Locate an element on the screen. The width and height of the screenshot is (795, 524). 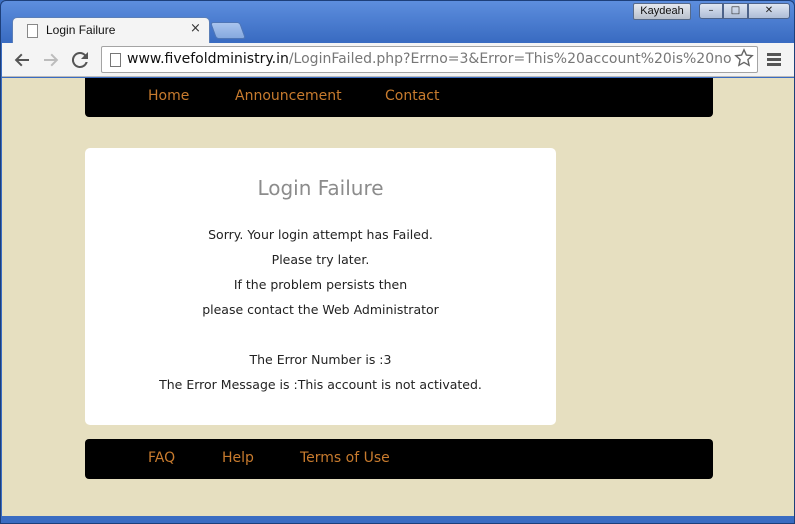
footer-link-terms: Terms of Use is located at coordinates (345, 458).